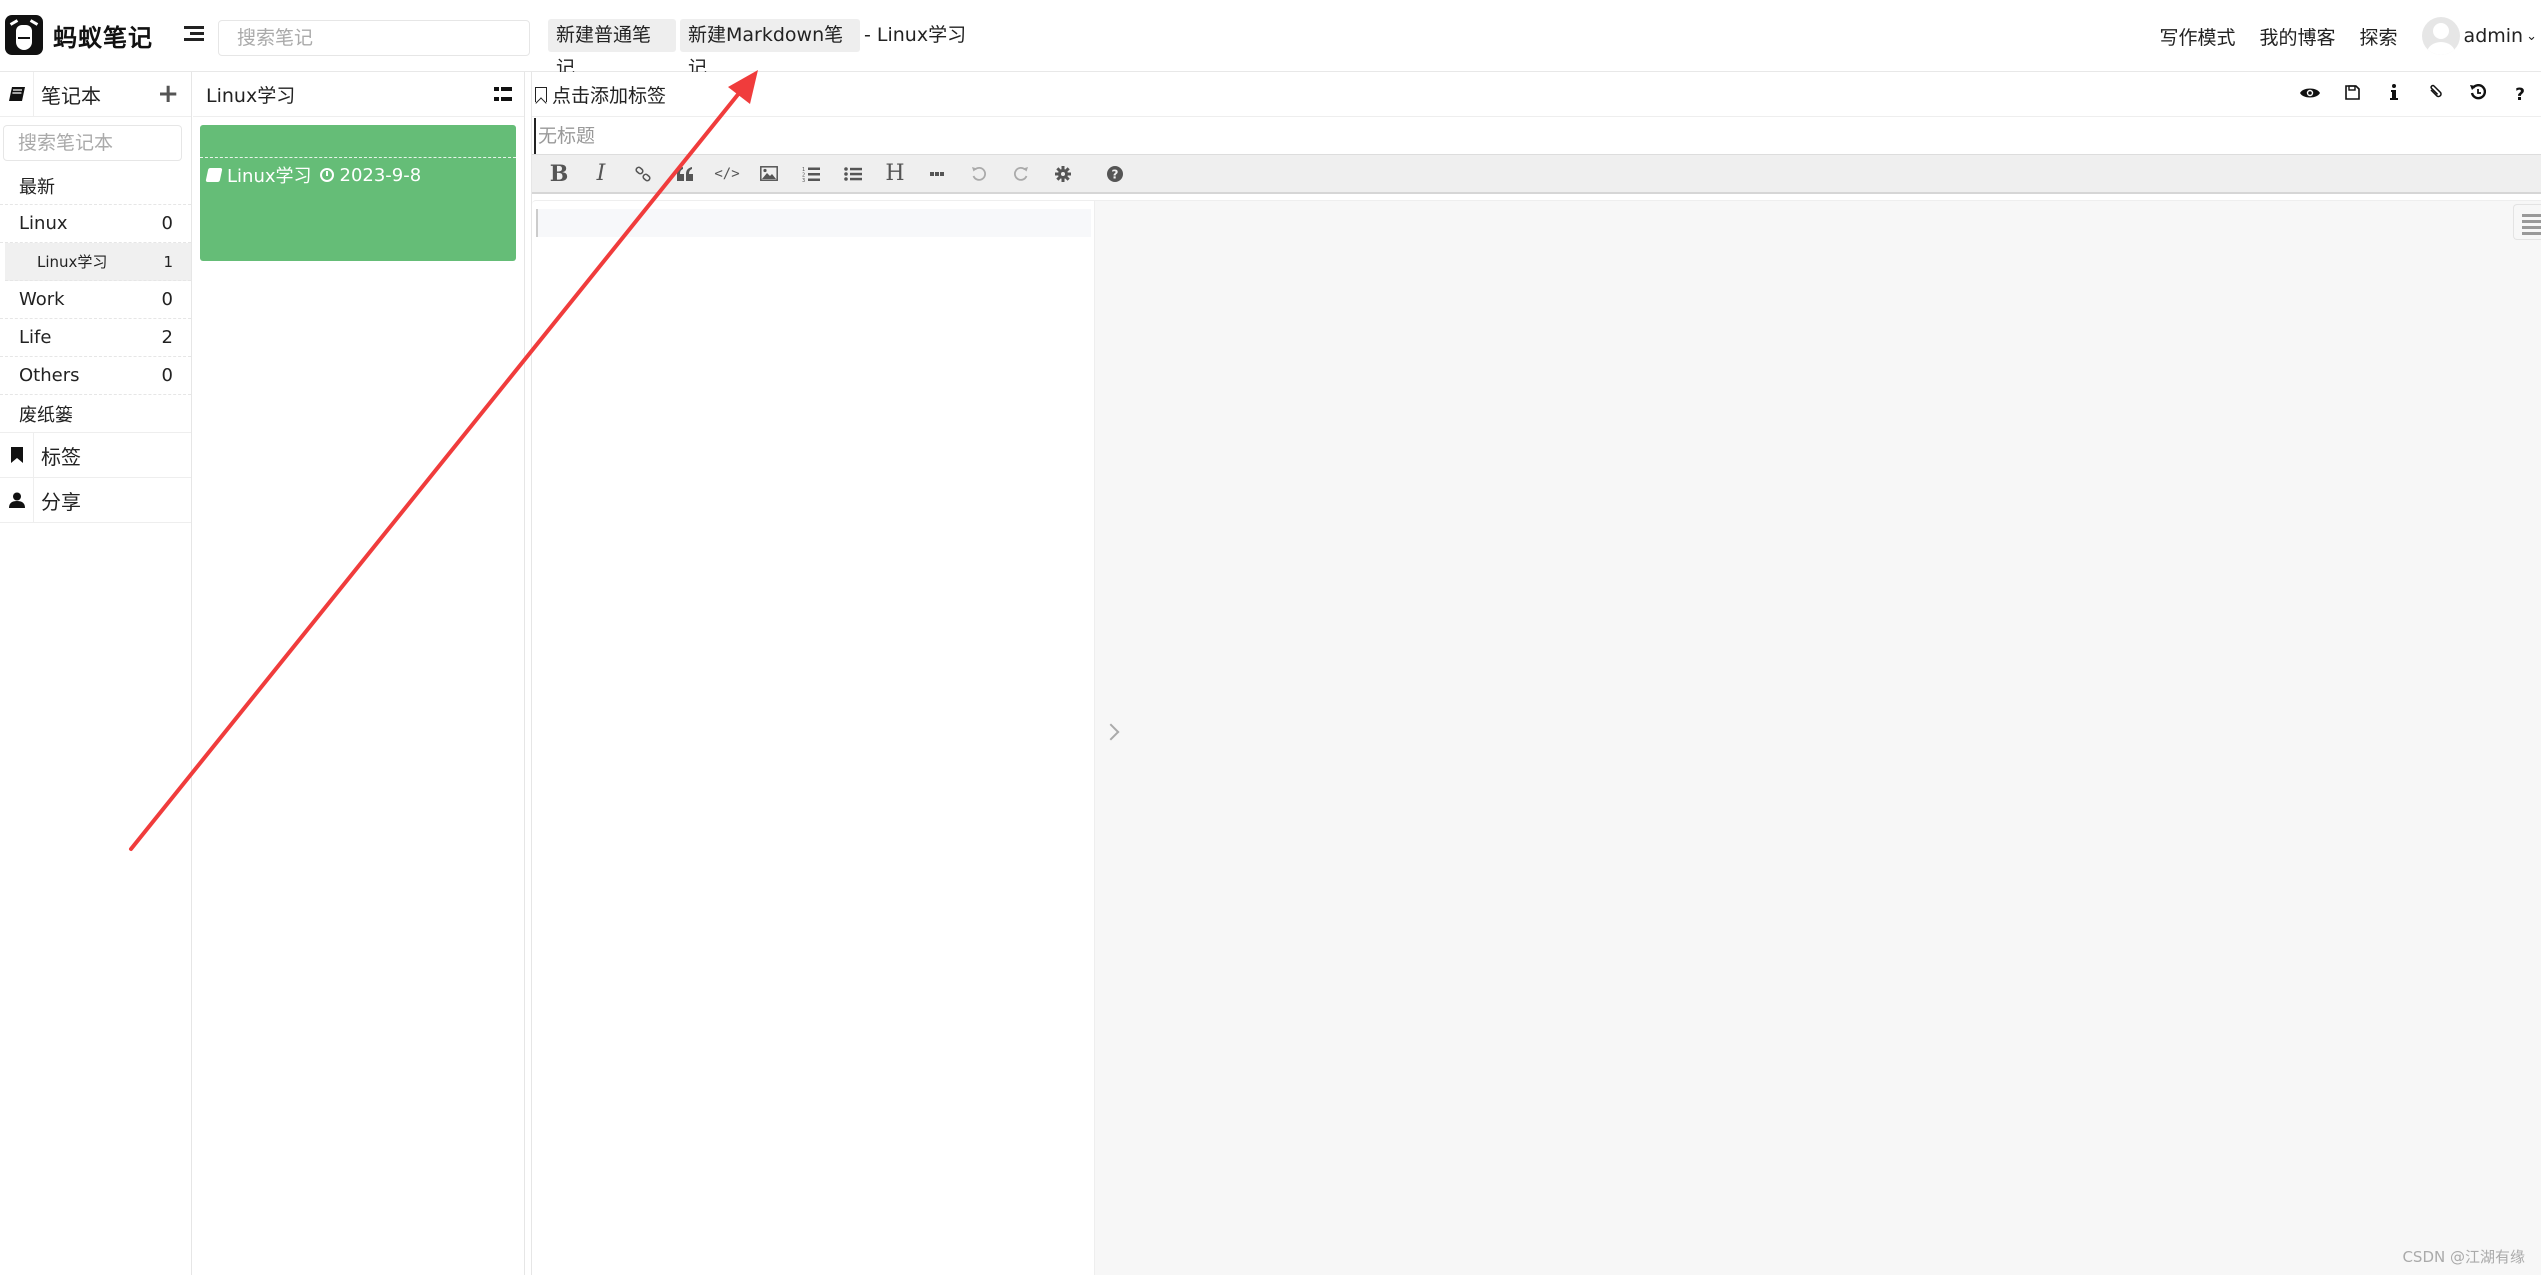 This screenshot has width=2541, height=1275. Describe the element at coordinates (251, 95) in the screenshot. I see `note-list-title: Linux学习` at that location.